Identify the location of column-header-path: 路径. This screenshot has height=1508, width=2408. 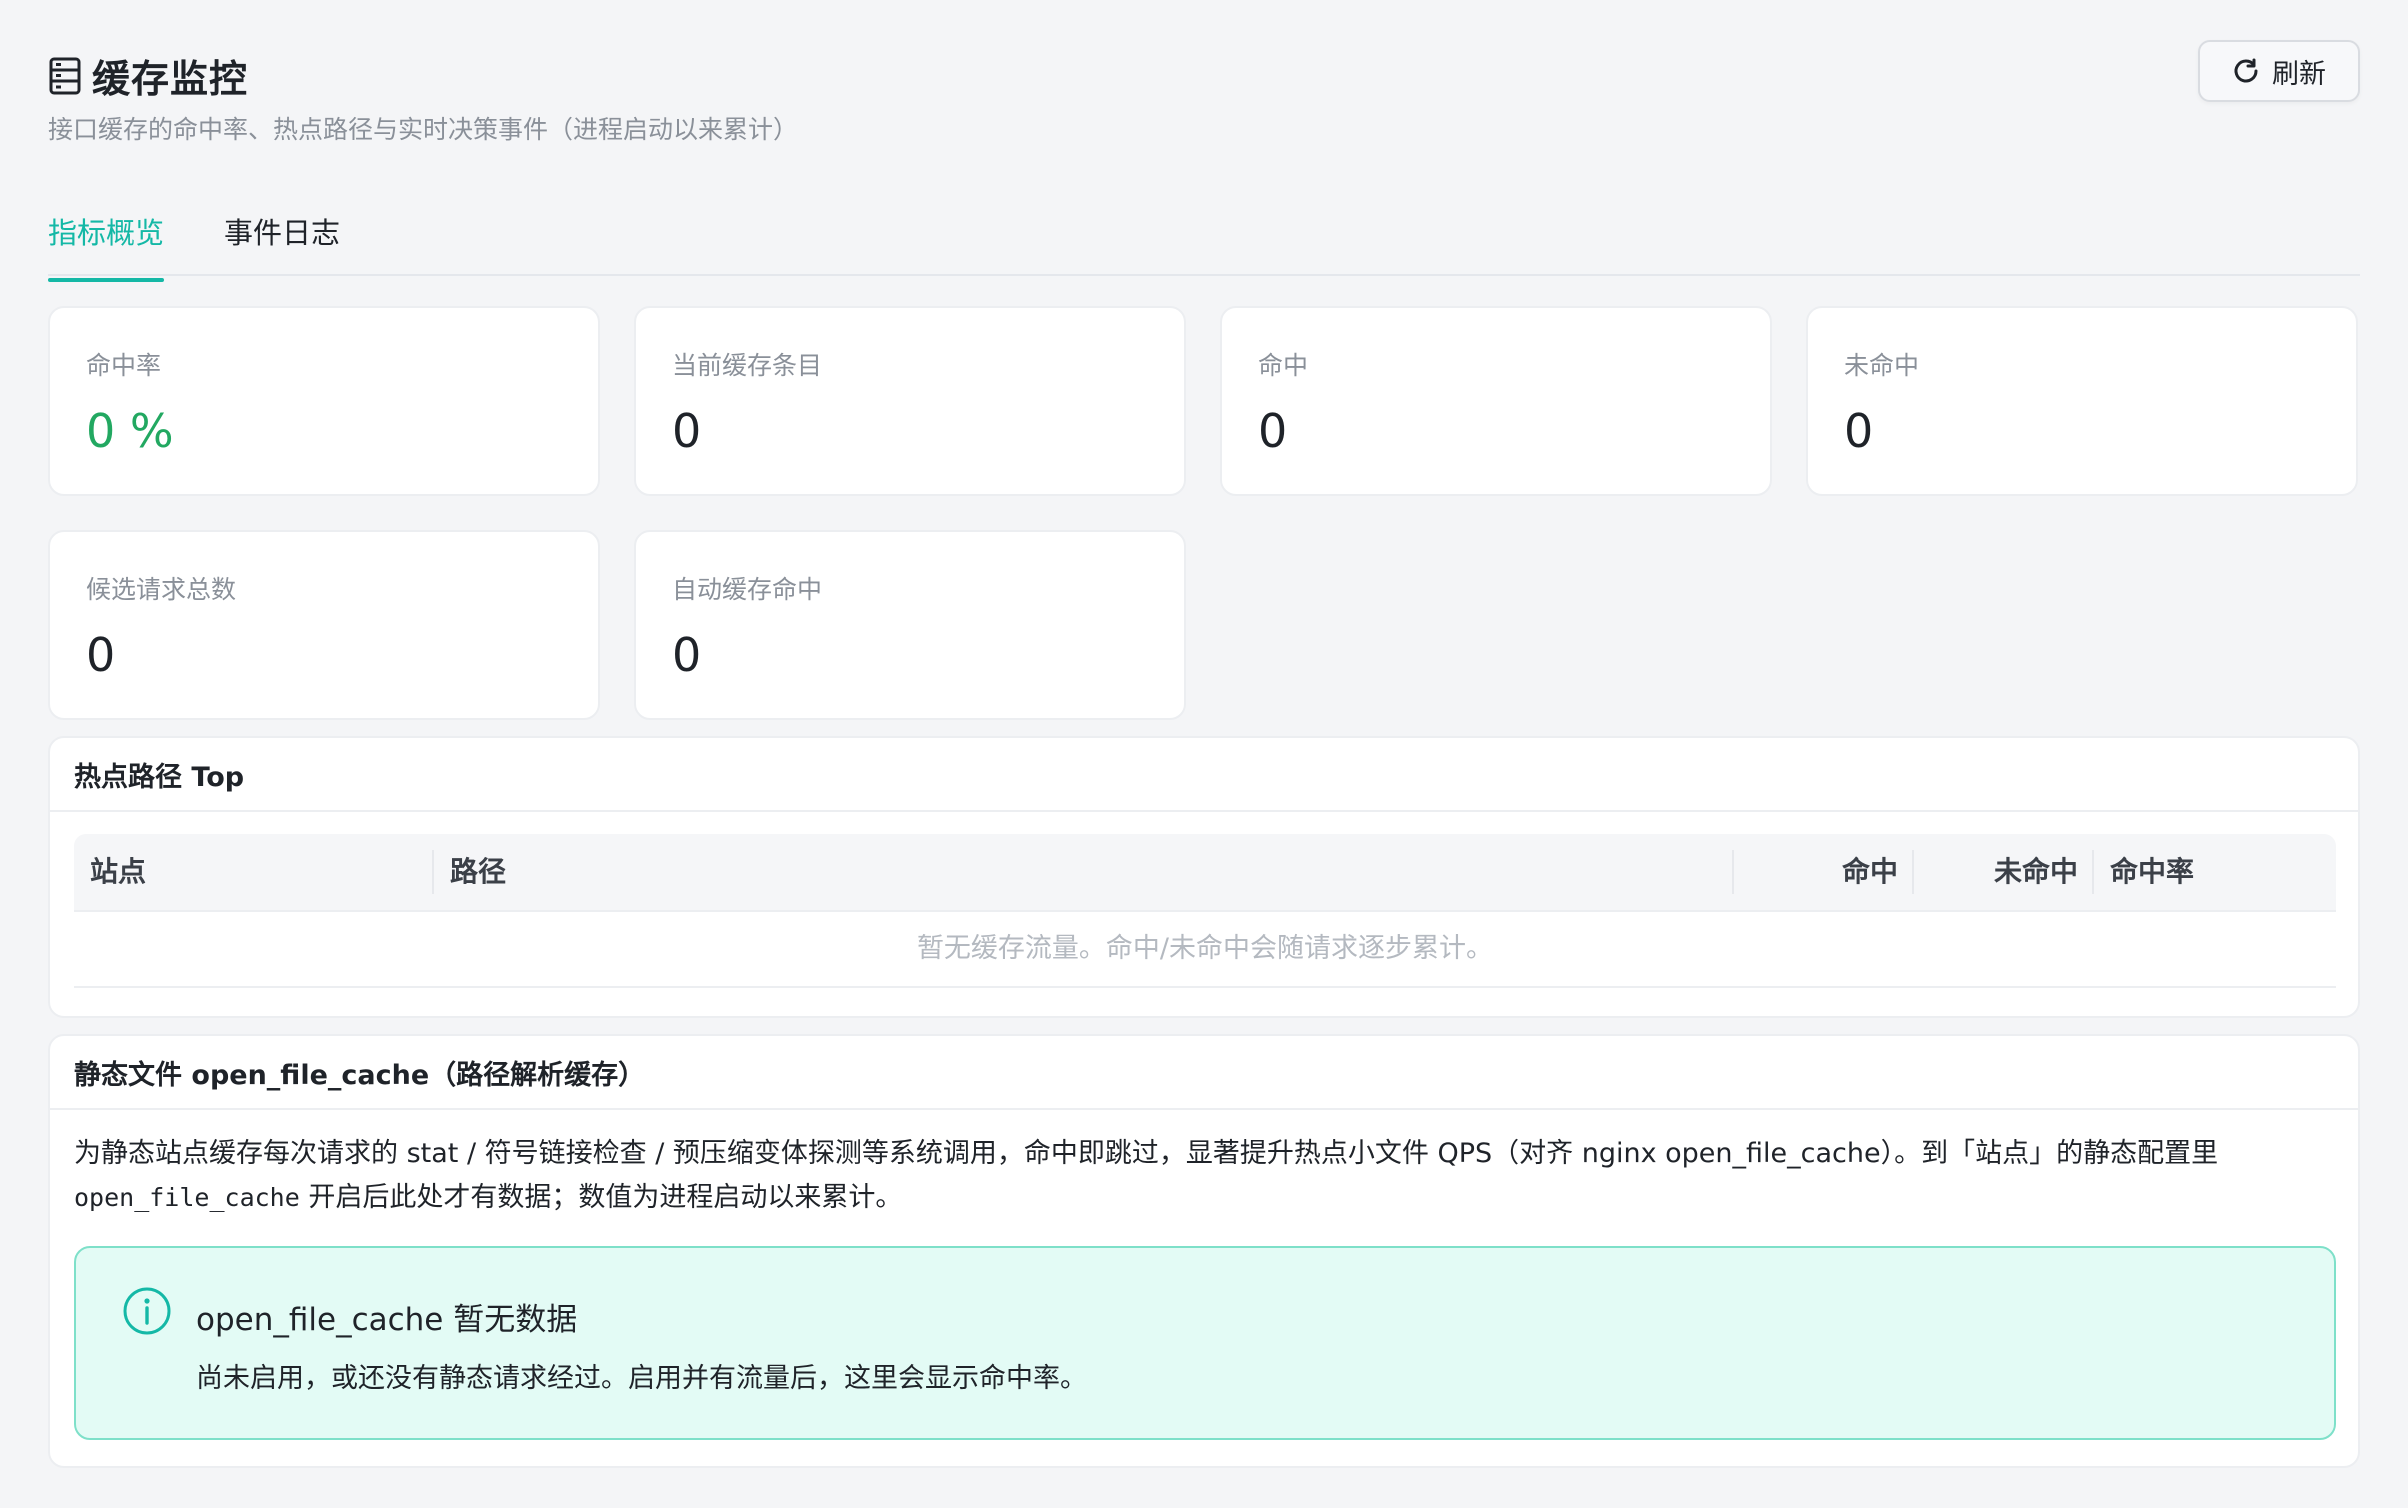
(478, 871).